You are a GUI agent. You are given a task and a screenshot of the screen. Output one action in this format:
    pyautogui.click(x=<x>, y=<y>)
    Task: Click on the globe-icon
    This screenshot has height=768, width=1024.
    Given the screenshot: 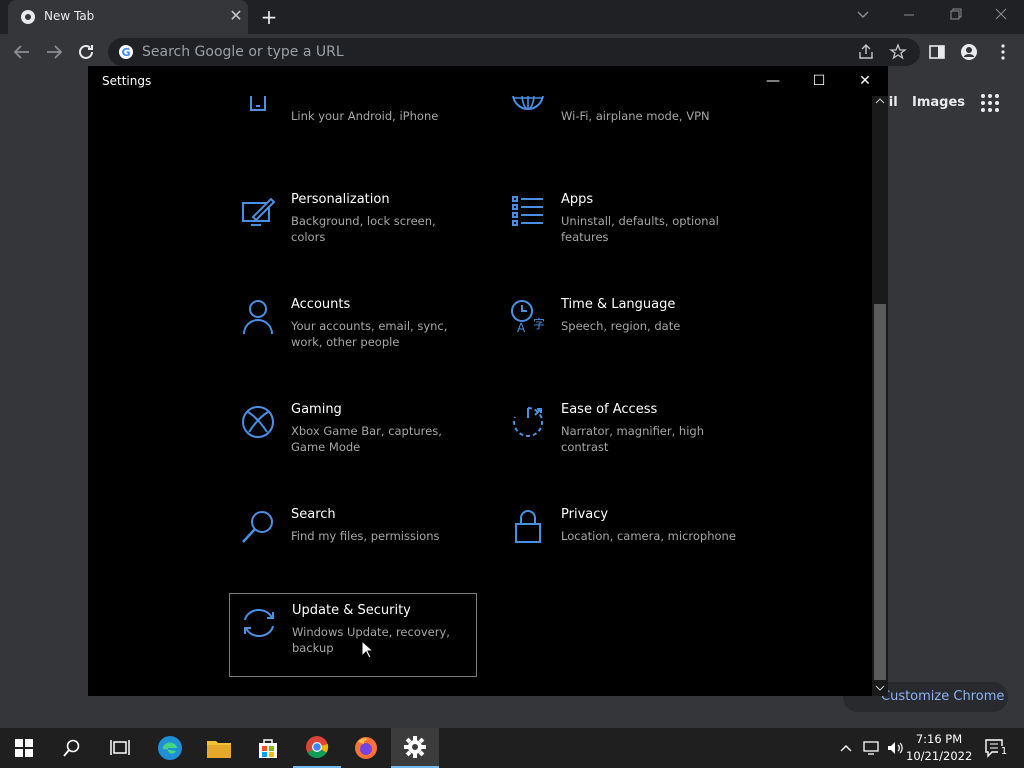 What is the action you would take?
    pyautogui.click(x=528, y=103)
    